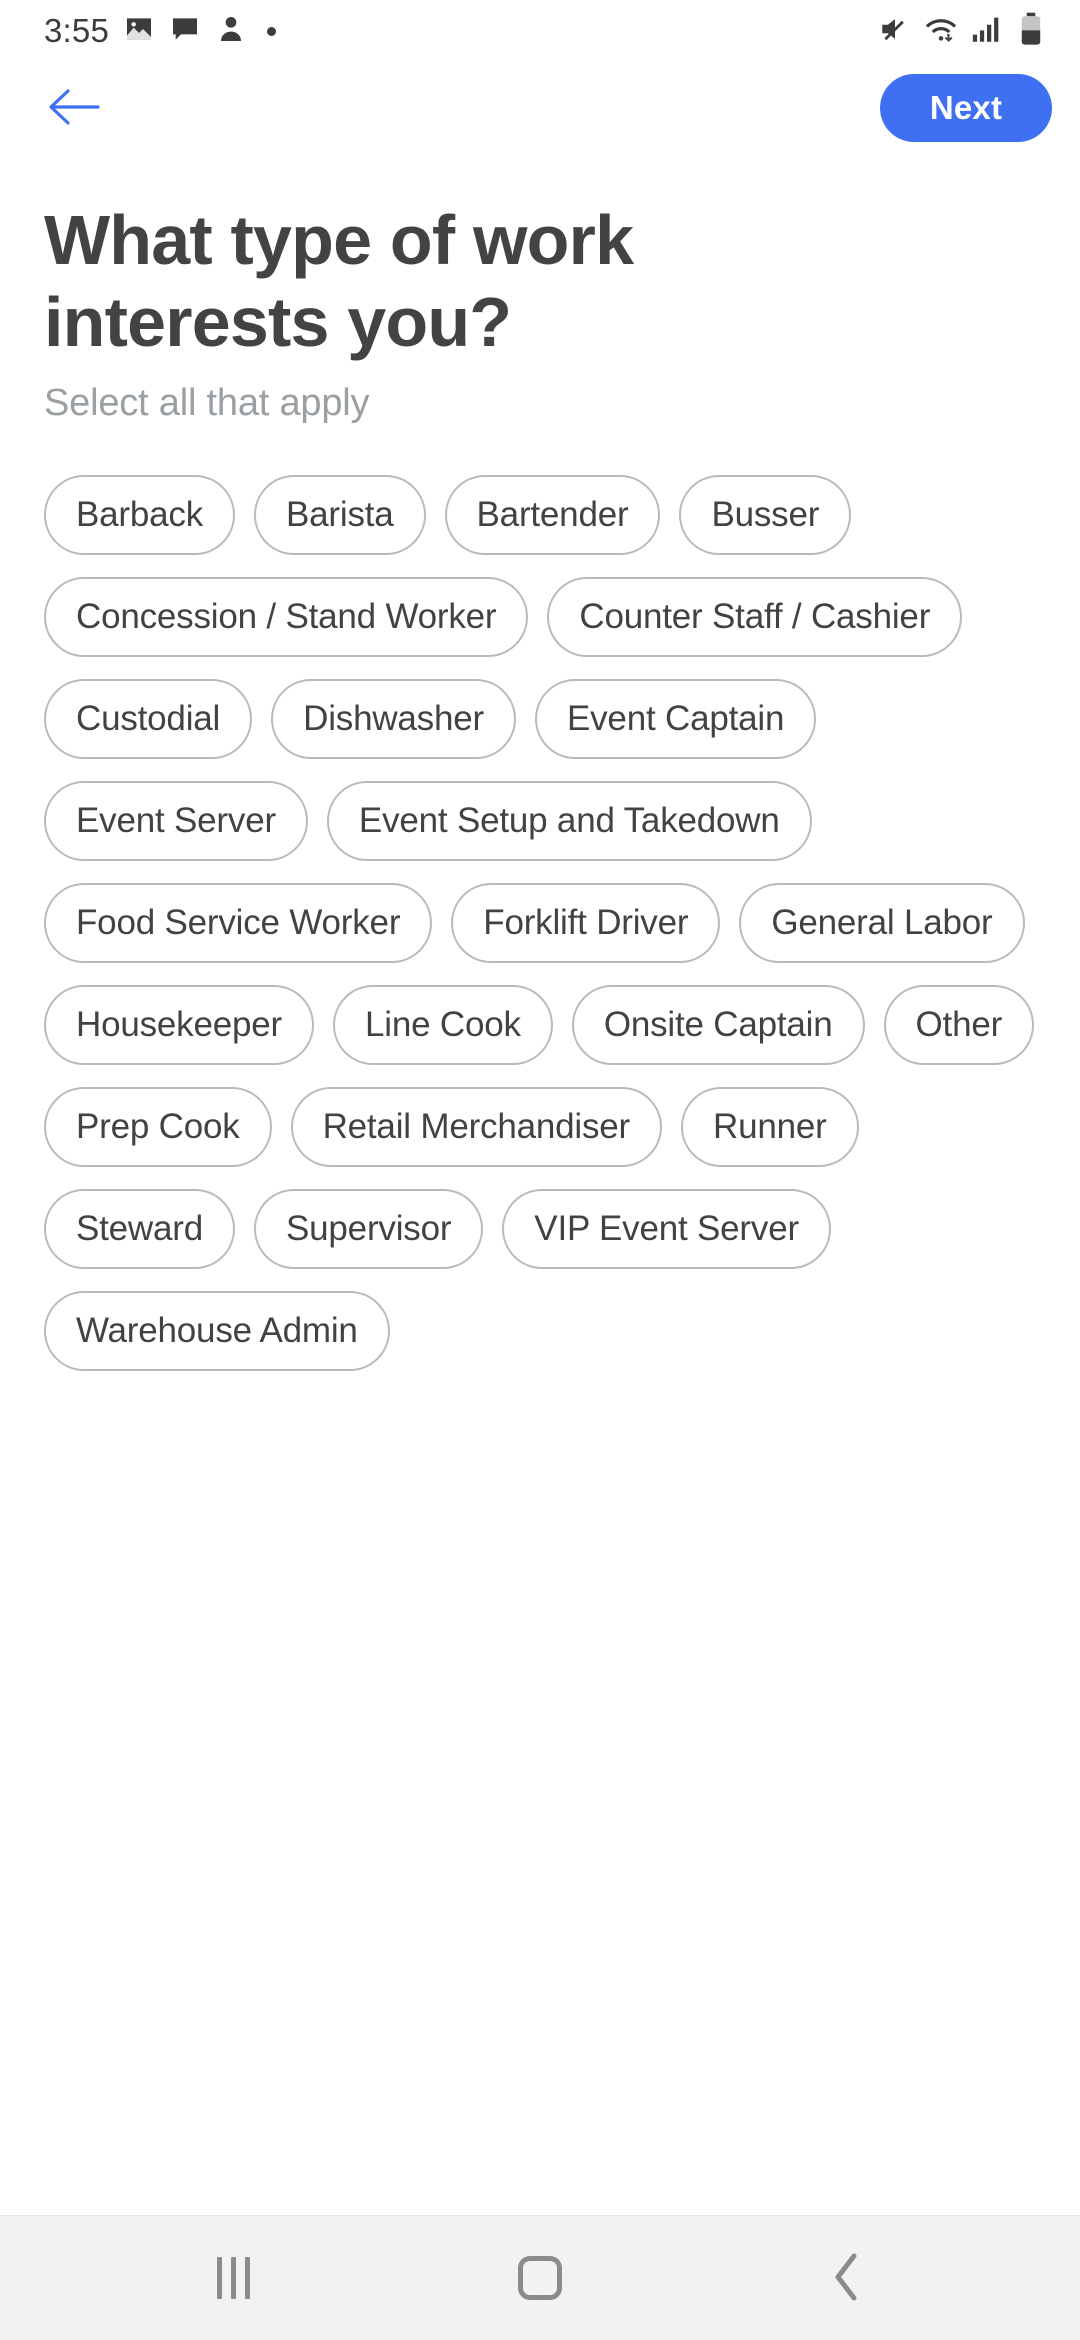 The width and height of the screenshot is (1080, 2340). What do you see at coordinates (966, 108) in the screenshot?
I see `next-button: Next` at bounding box center [966, 108].